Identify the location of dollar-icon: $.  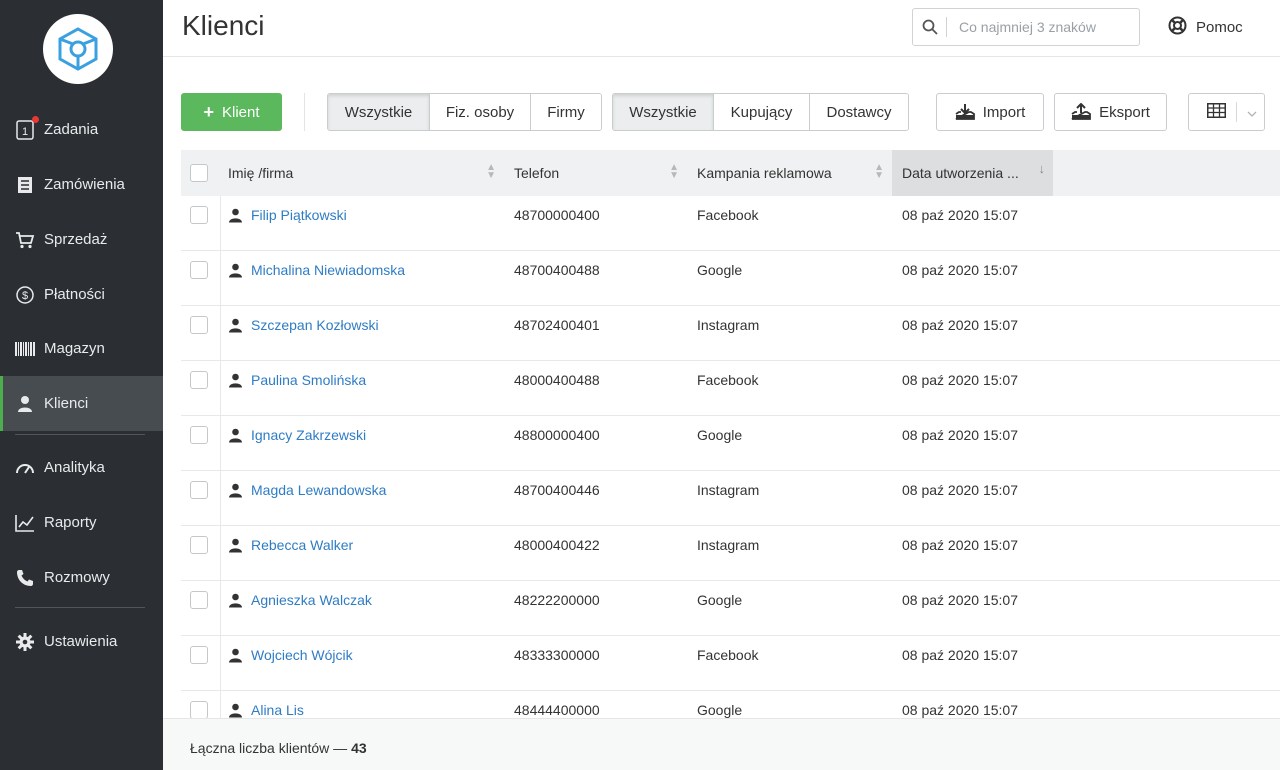
(25, 295).